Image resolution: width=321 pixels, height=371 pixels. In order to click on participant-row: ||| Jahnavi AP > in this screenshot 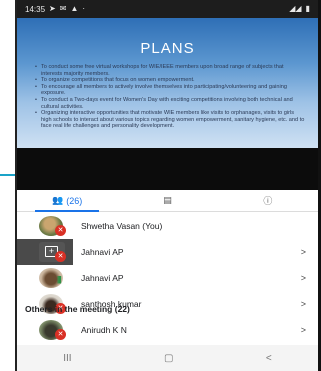, I will do `click(167, 278)`.